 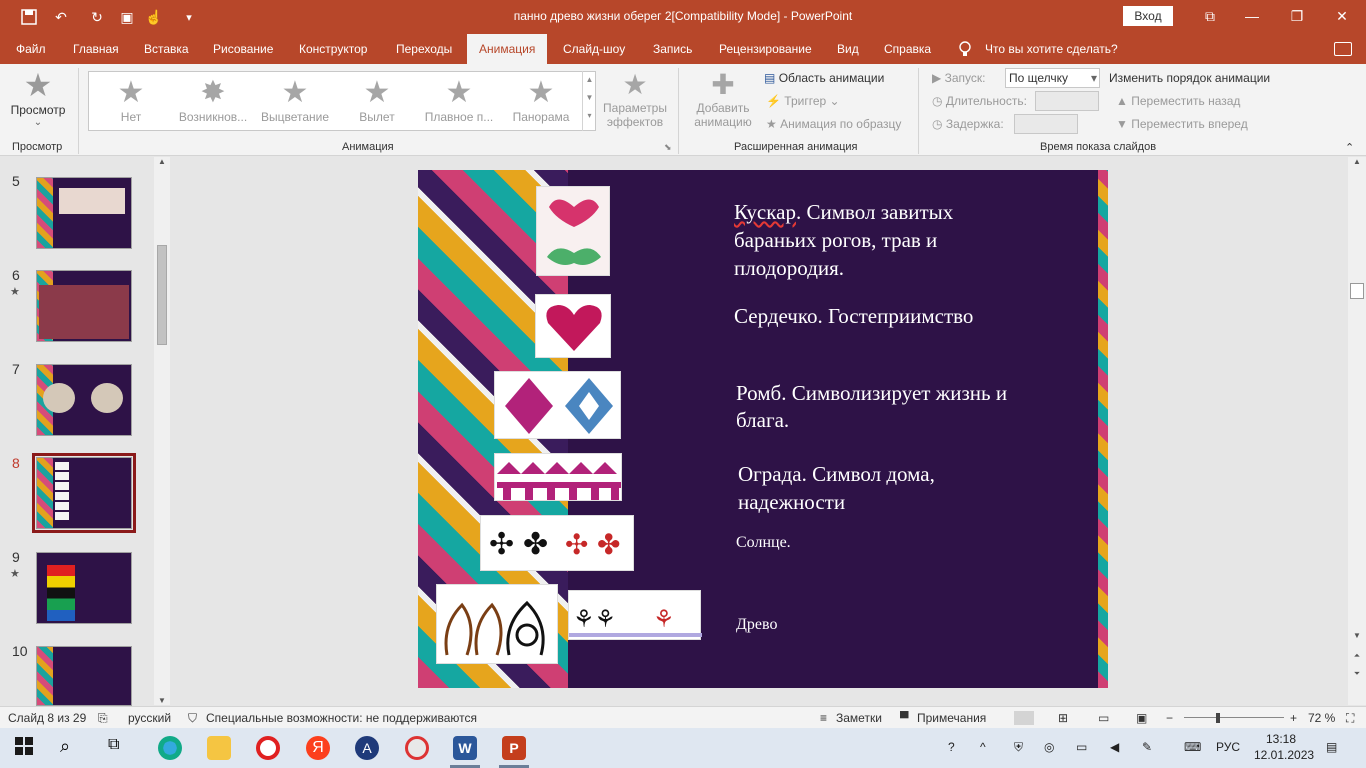 I want to click on animation-fly-in: ★ Вылет, so click(x=377, y=100).